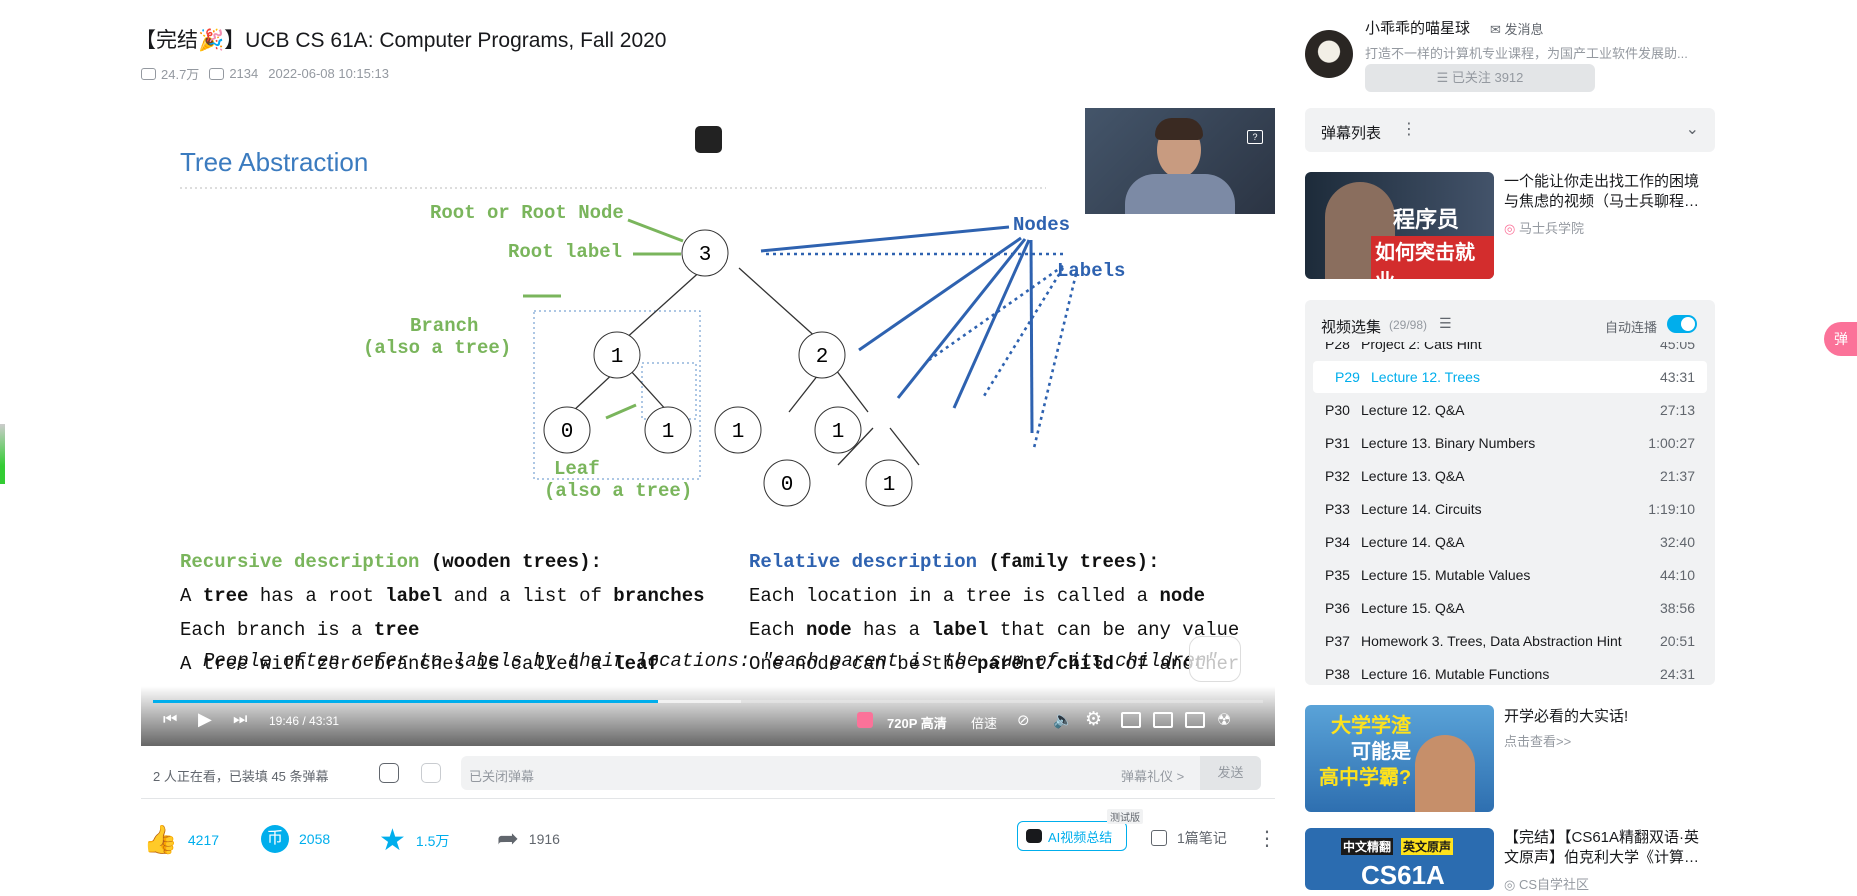 This screenshot has height=896, width=1857. I want to click on recommend-thumb-2: 大学学渣 可能是 高中学霸?, so click(1399, 758).